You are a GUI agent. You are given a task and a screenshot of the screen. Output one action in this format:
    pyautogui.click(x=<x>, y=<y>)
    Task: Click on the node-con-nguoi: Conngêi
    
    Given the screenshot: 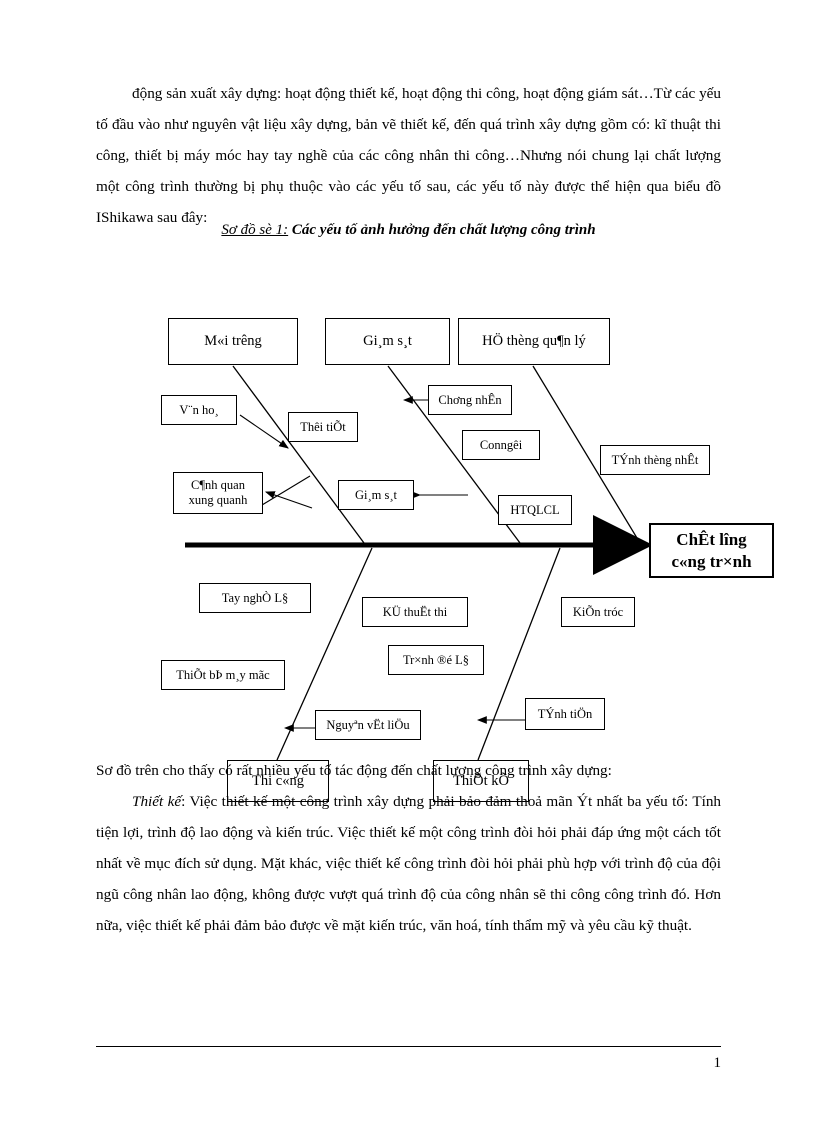 What is the action you would take?
    pyautogui.click(x=501, y=445)
    